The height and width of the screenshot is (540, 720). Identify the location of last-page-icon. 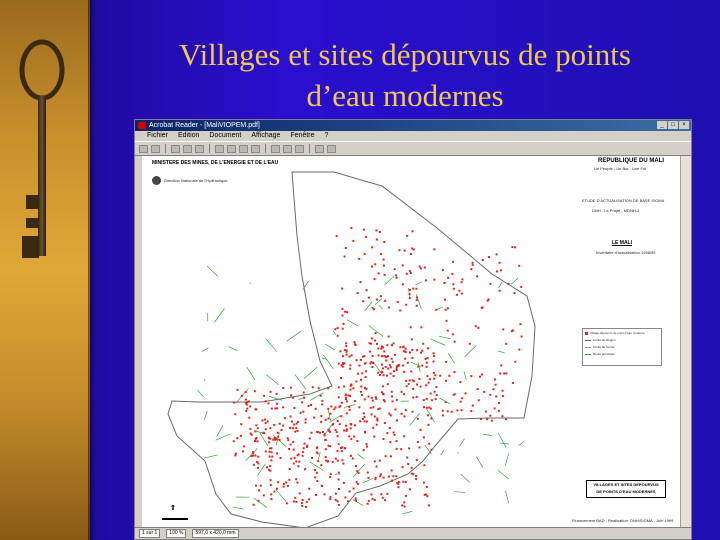
(255, 148).